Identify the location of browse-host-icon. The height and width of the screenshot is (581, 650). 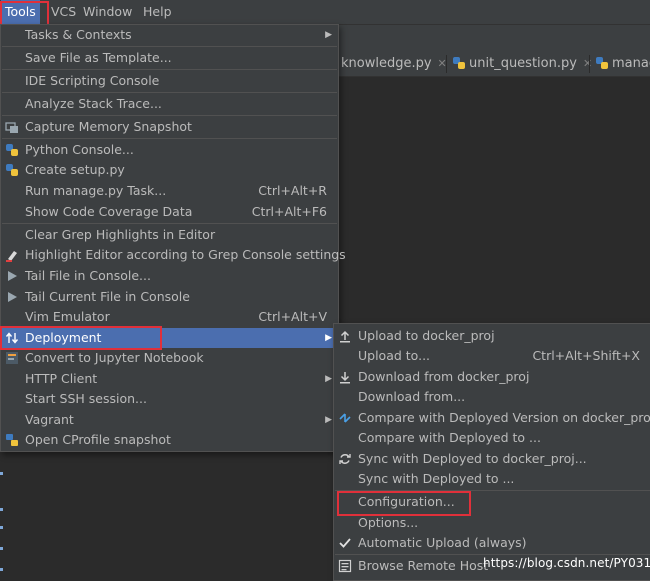
(345, 566).